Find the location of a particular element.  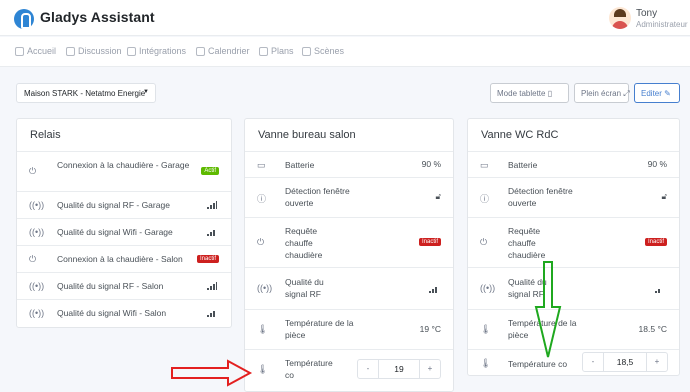

nav-item-accueil: Accueil is located at coordinates (35, 51).